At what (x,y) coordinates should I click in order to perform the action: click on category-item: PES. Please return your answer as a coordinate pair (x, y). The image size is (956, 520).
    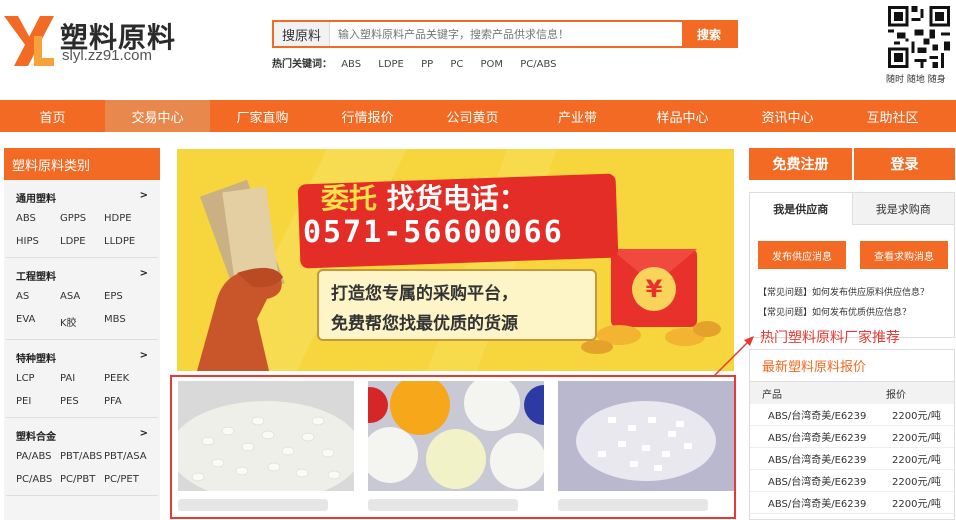
    Looking at the image, I should click on (82, 401).